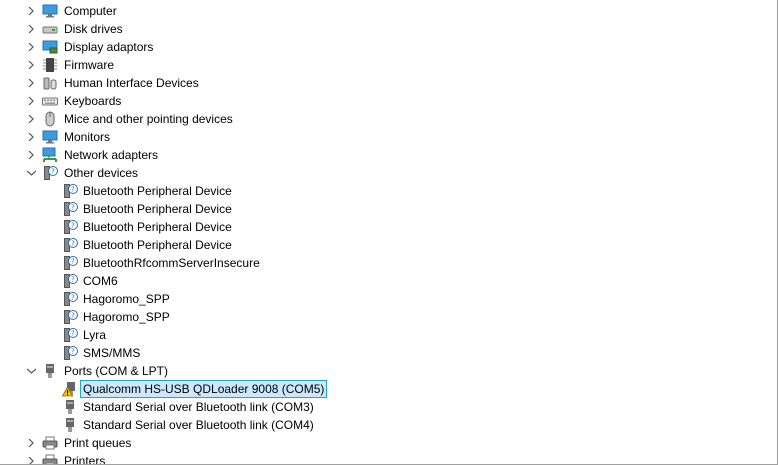  What do you see at coordinates (388, 119) in the screenshot?
I see `tree-item-mice: Mice and other pointing devices` at bounding box center [388, 119].